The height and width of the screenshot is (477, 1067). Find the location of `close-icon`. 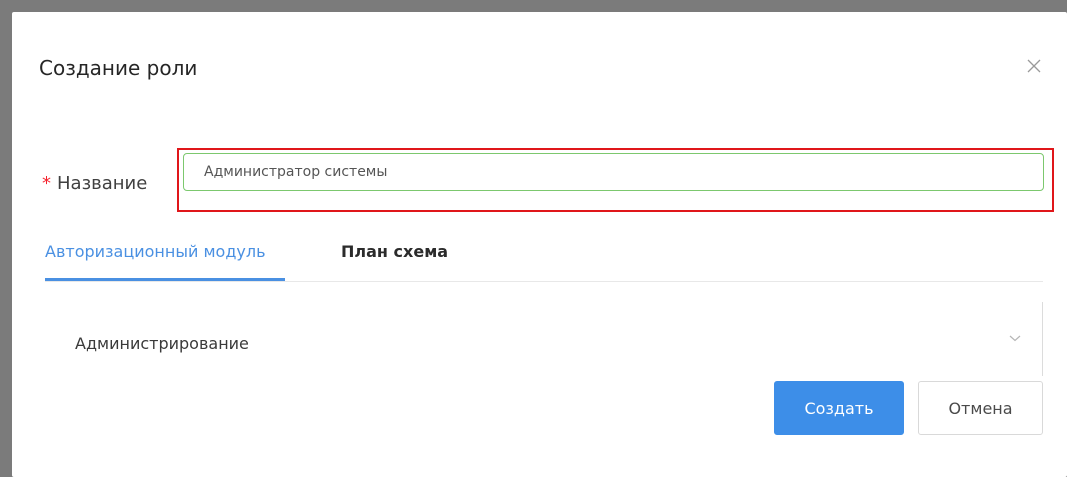

close-icon is located at coordinates (1034, 66).